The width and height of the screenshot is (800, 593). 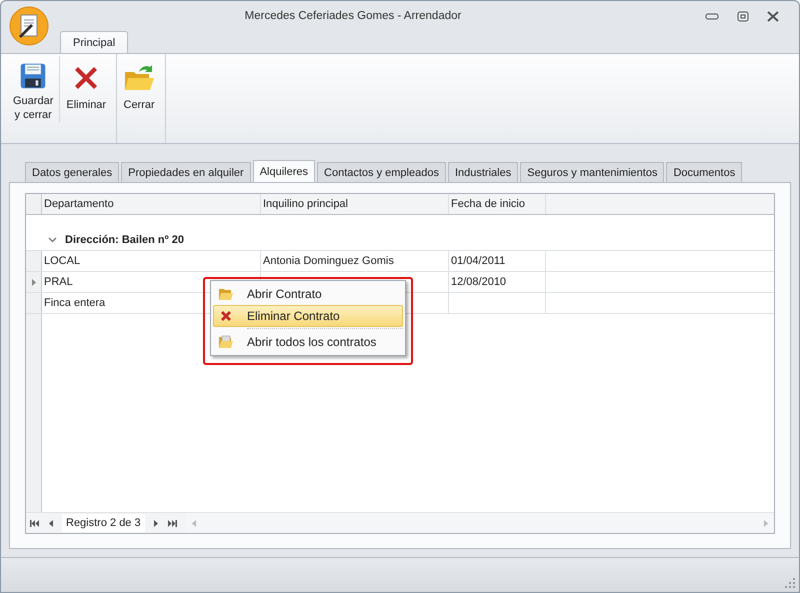 I want to click on folder-papers-icon, so click(x=226, y=342).